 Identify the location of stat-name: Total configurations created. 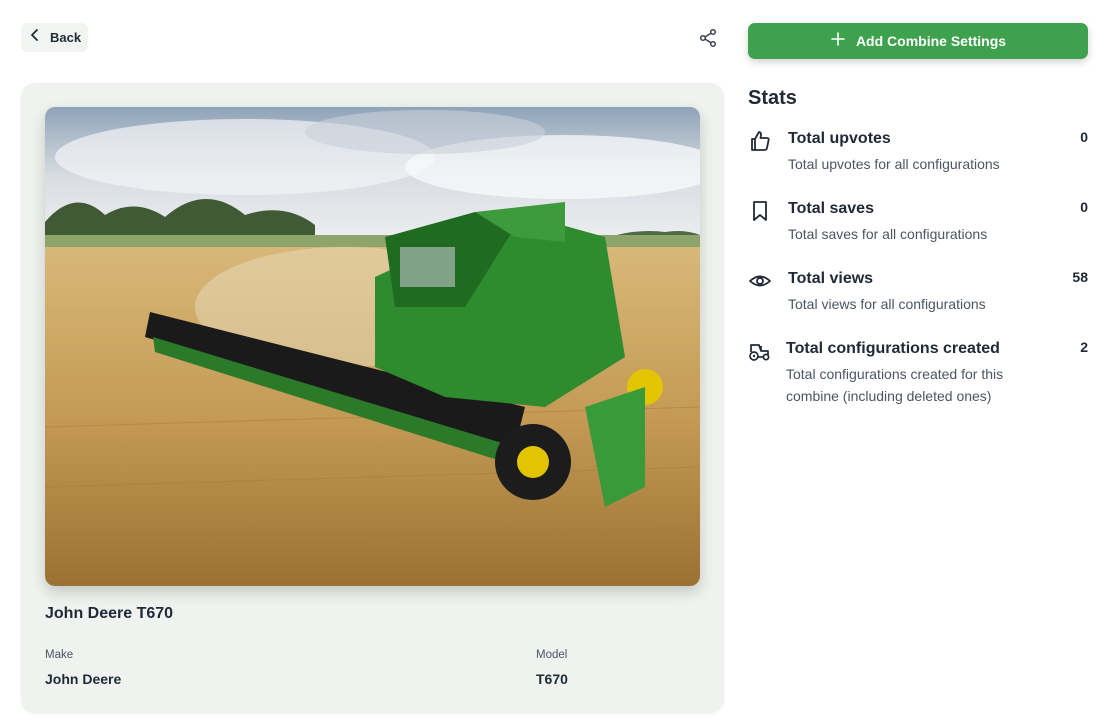
(893, 348).